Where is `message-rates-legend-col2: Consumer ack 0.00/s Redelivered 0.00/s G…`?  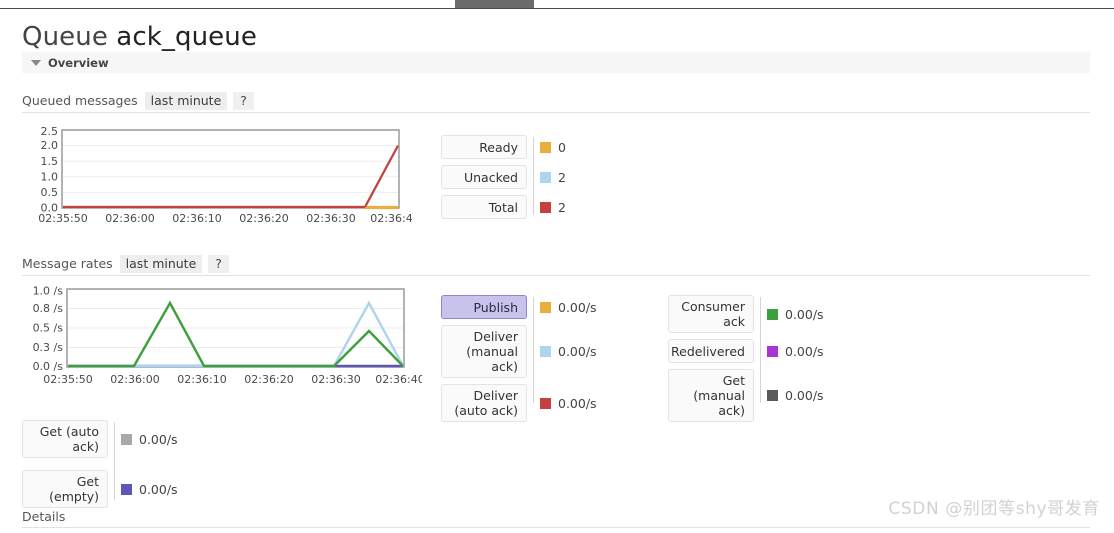 message-rates-legend-col2: Consumer ack 0.00/s Redelivered 0.00/s G… is located at coordinates (763, 361).